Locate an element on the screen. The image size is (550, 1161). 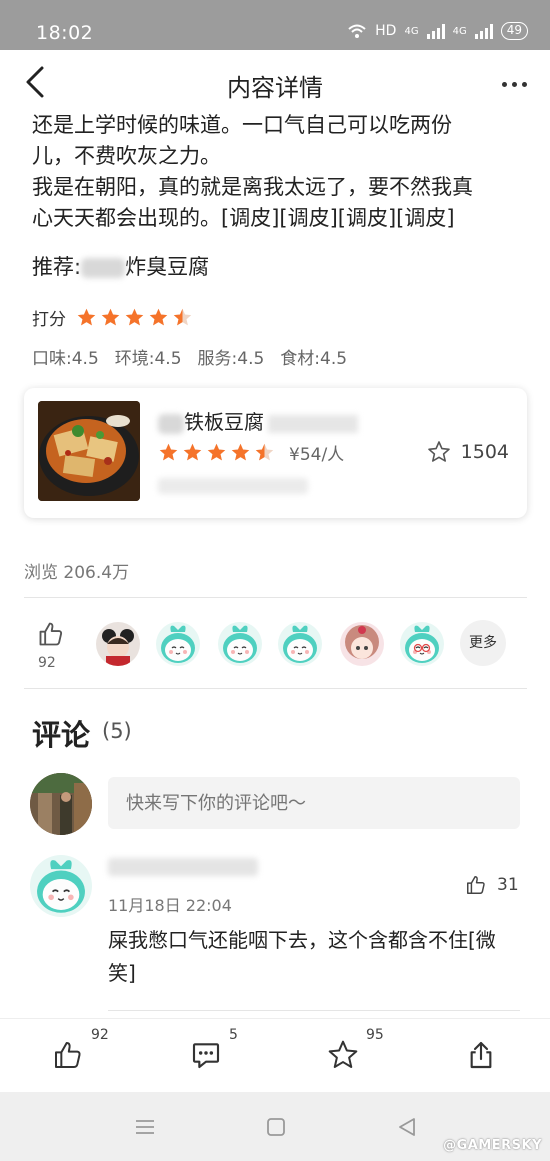
share-icon is located at coordinates (481, 1055).